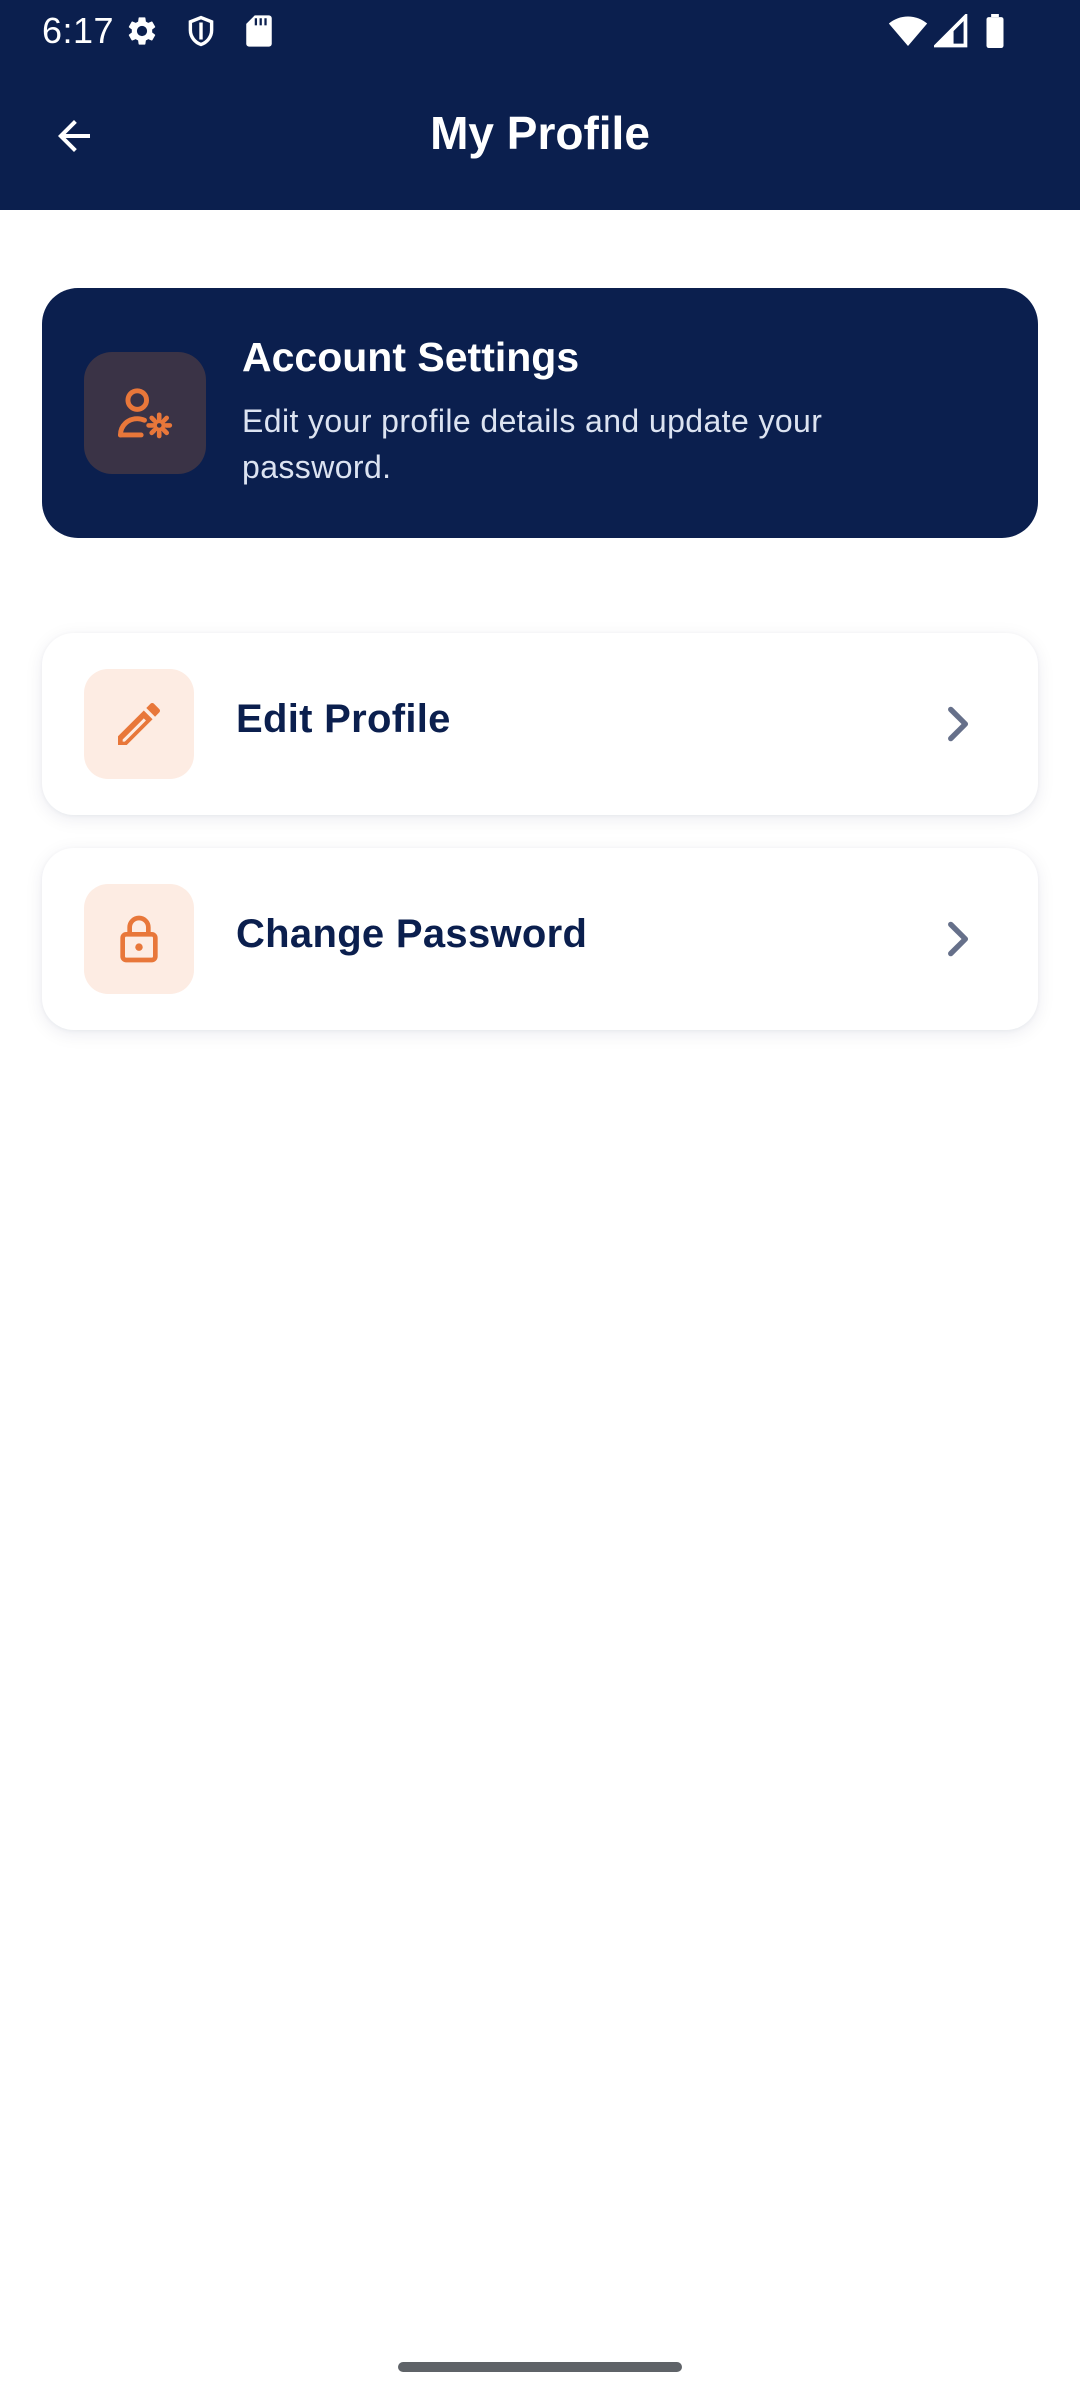 Image resolution: width=1080 pixels, height=2400 pixels. I want to click on lock-icon, so click(139, 939).